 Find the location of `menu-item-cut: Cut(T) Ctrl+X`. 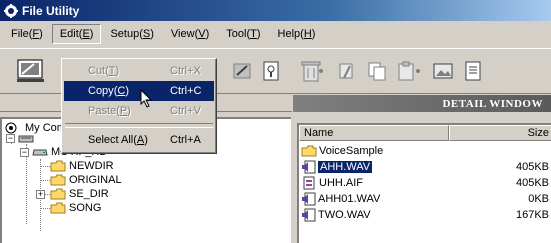

menu-item-cut: Cut(T) Ctrl+X is located at coordinates (139, 71).